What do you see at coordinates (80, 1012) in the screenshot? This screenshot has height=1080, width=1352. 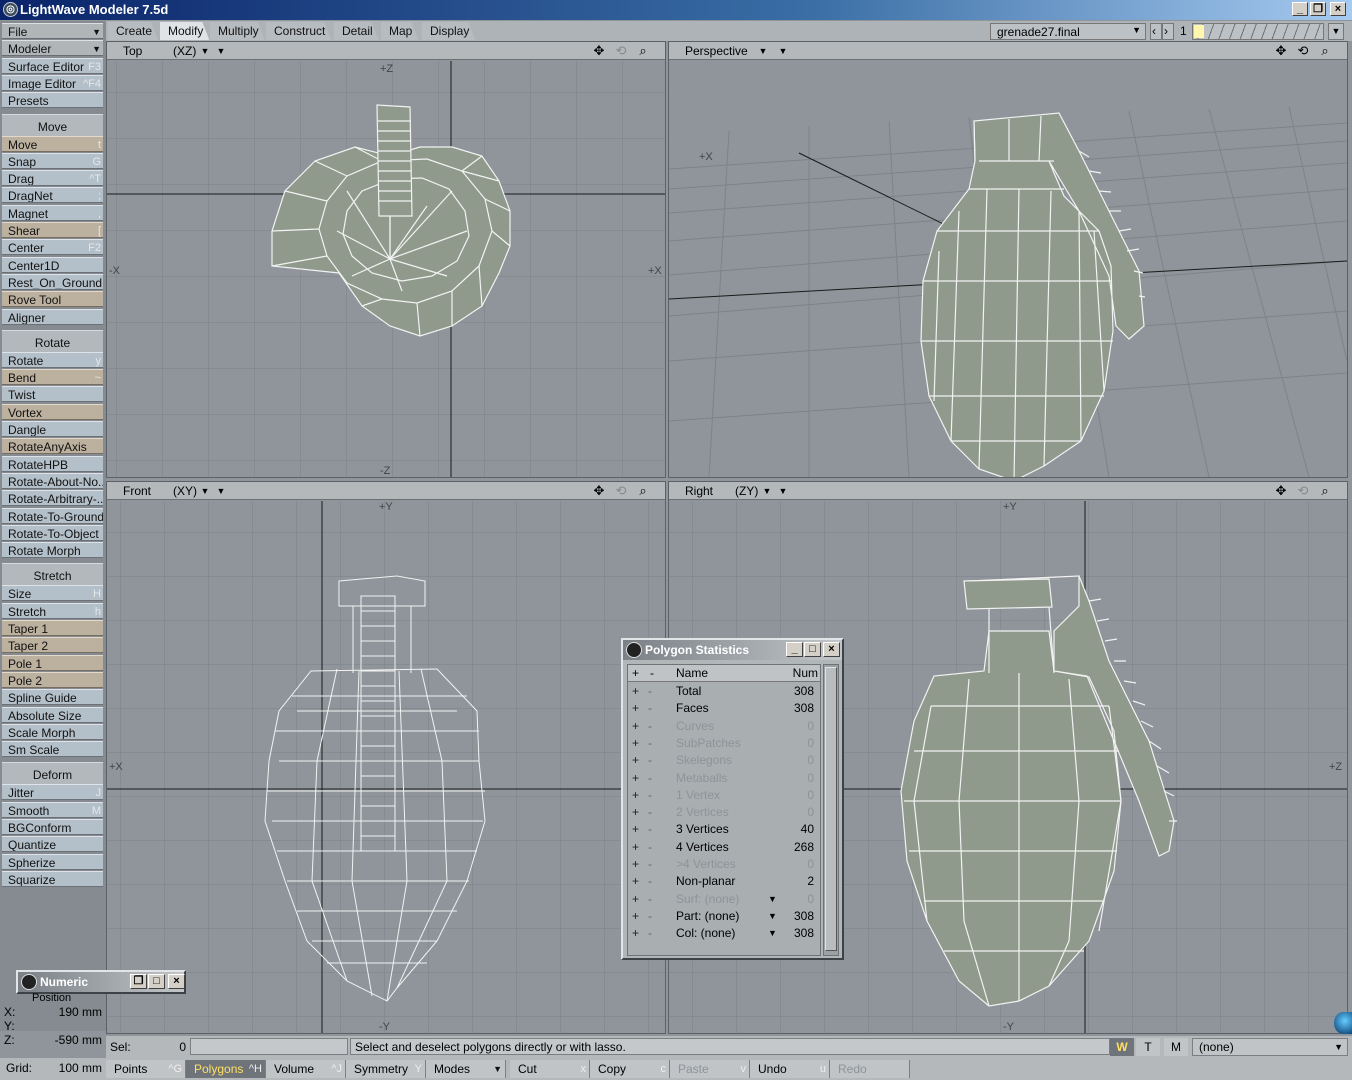 I see `numeric-x-value: 190 mm` at bounding box center [80, 1012].